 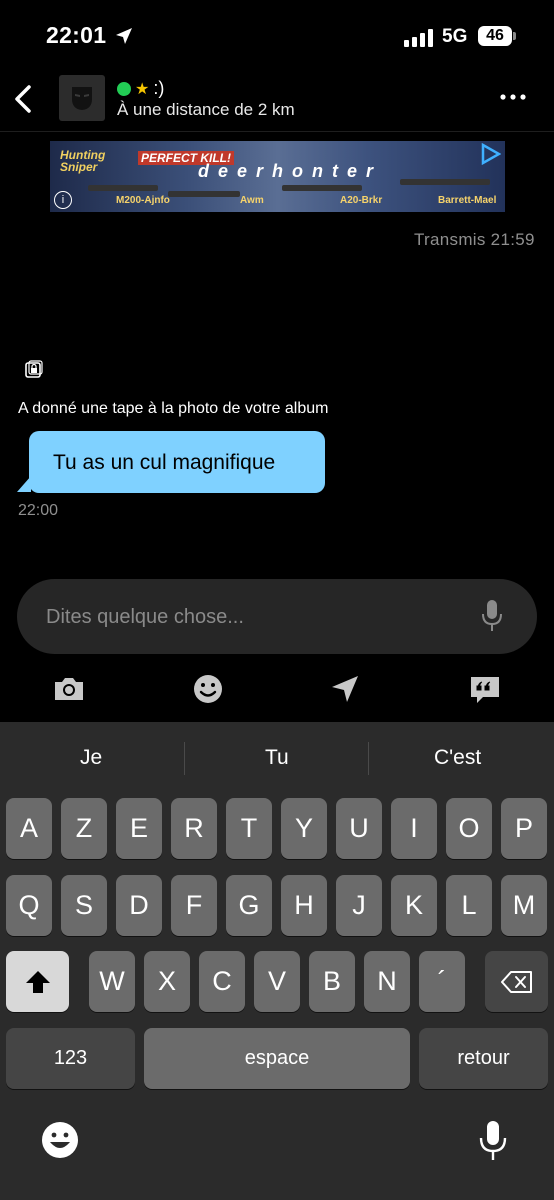 I want to click on ad-brand: Hunting Sniper, so click(x=83, y=161).